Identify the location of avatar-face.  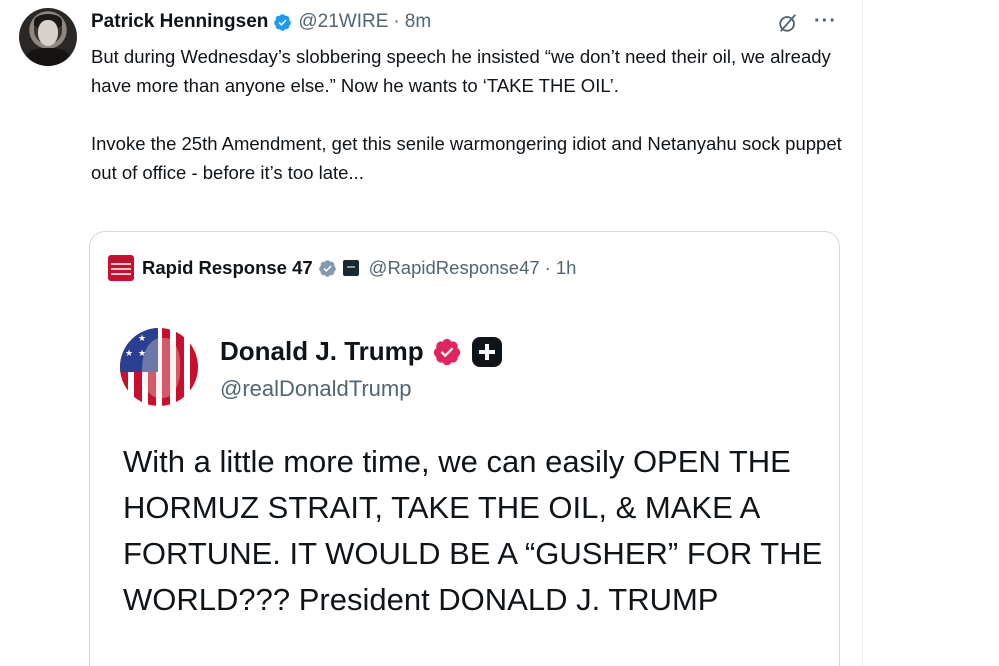
(48, 33).